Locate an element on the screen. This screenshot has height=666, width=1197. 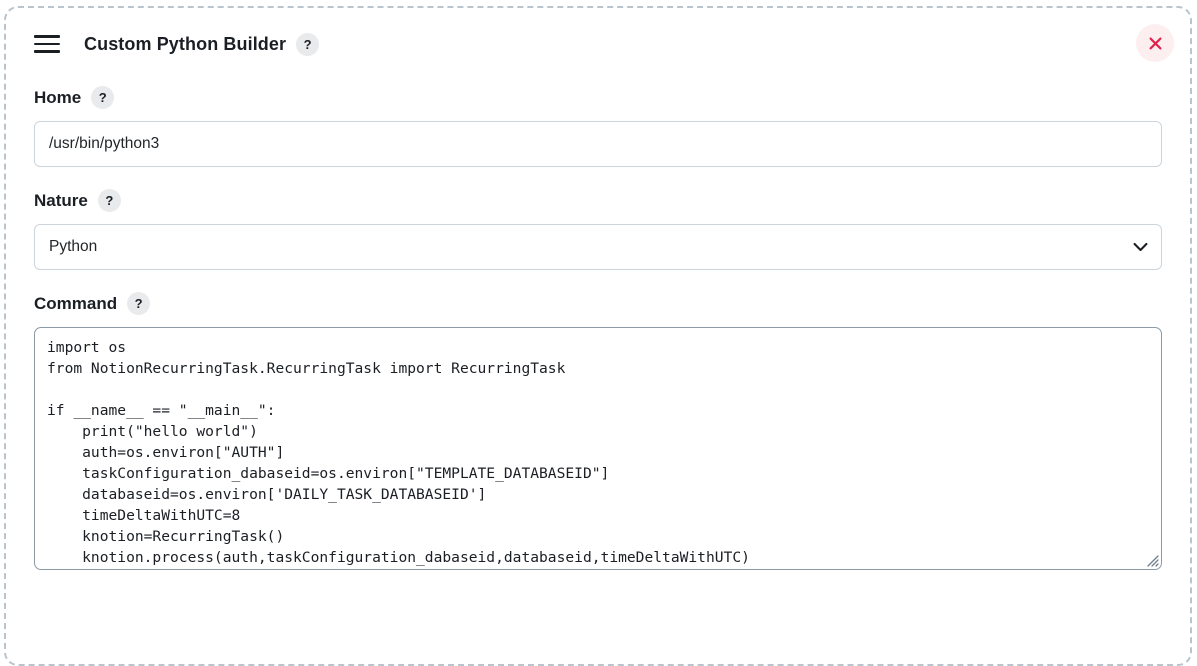
nature-select: Python is located at coordinates (598, 247).